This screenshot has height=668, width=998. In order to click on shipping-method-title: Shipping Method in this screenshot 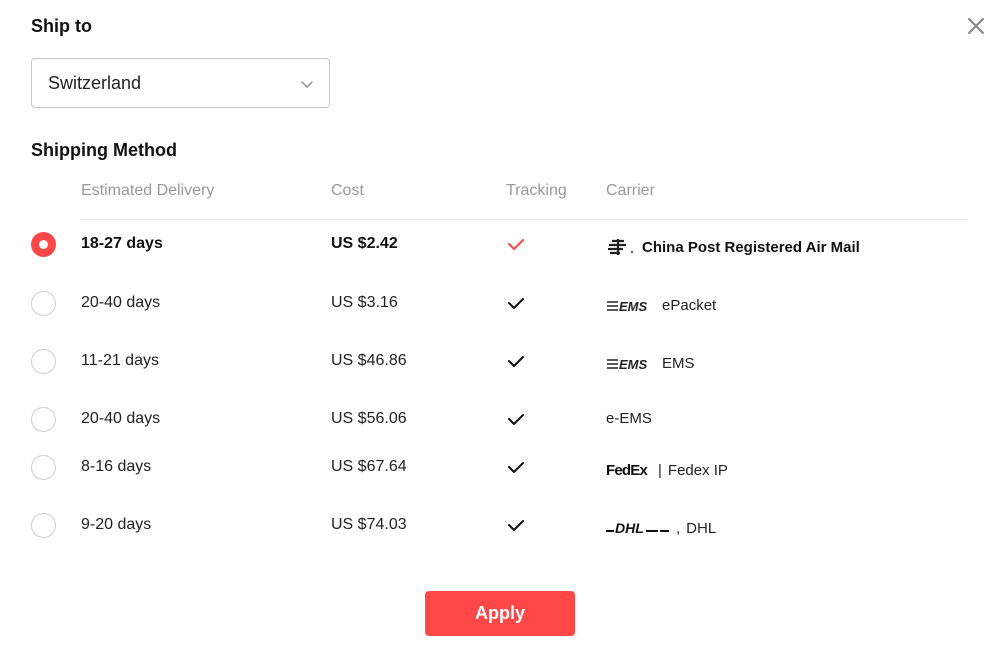, I will do `click(104, 150)`.